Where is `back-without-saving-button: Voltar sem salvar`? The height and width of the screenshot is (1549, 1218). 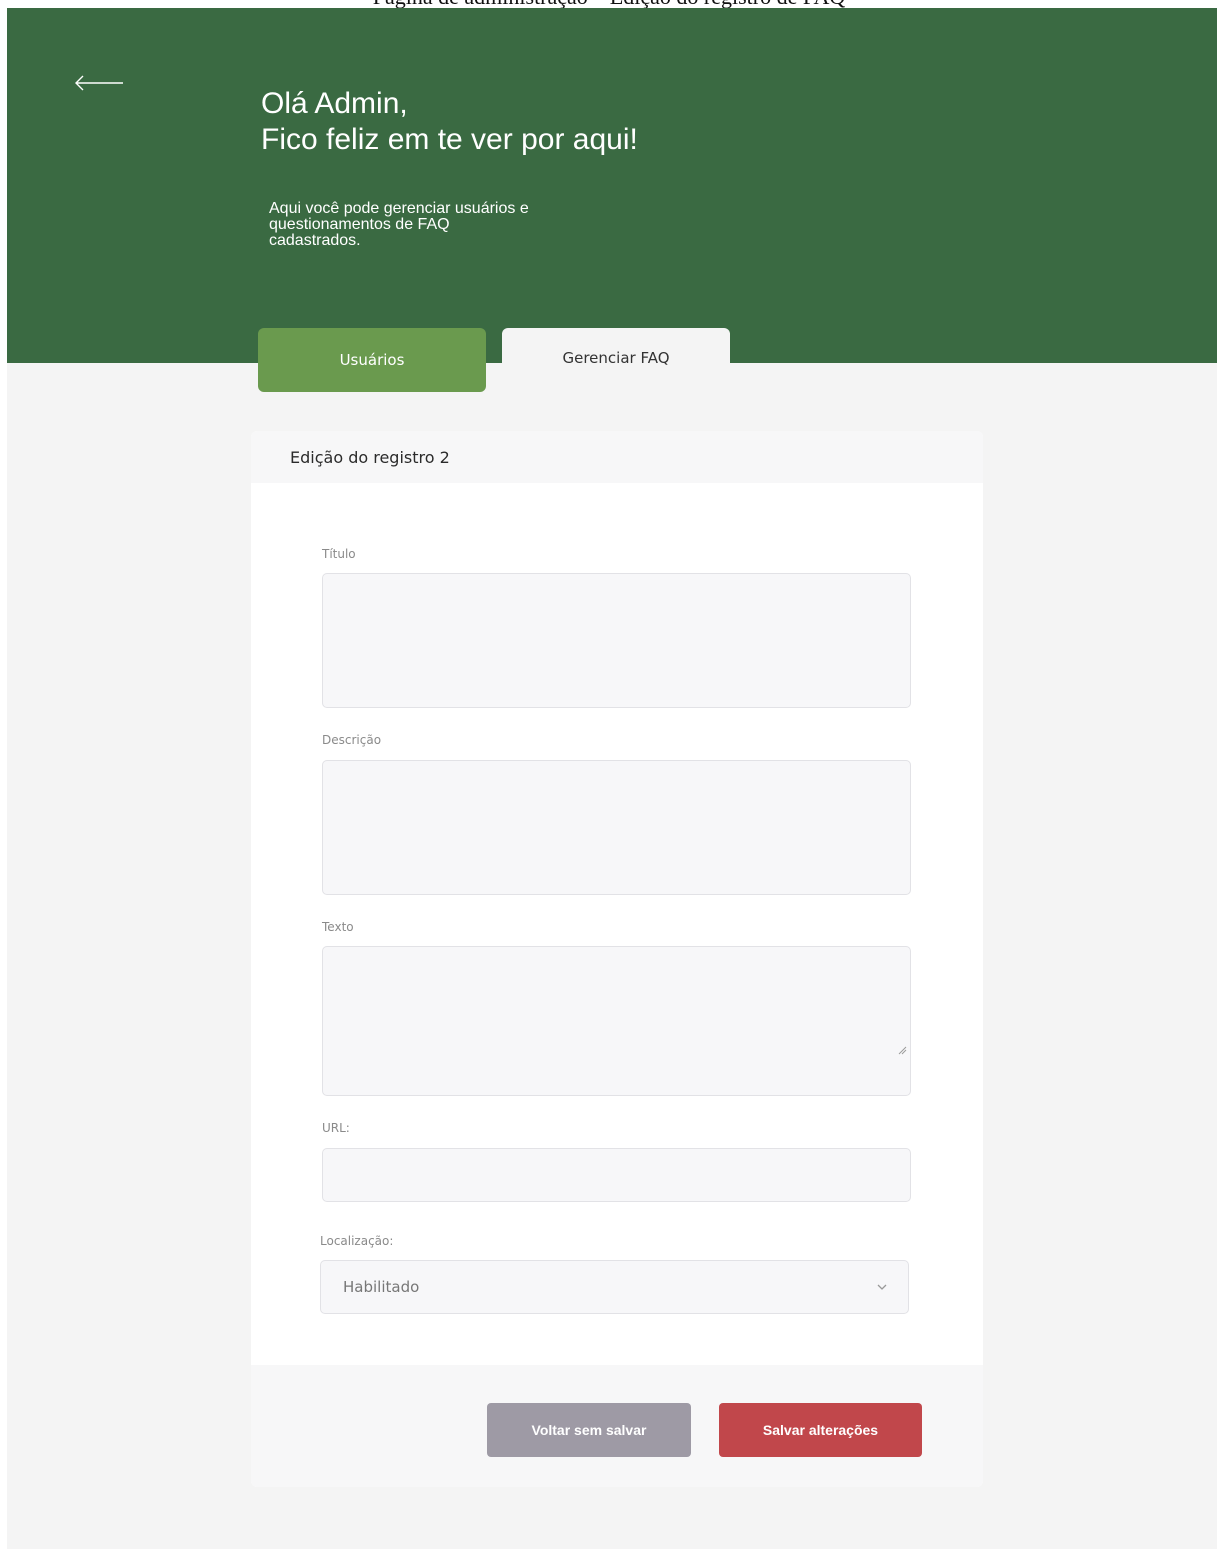 back-without-saving-button: Voltar sem salvar is located at coordinates (589, 1430).